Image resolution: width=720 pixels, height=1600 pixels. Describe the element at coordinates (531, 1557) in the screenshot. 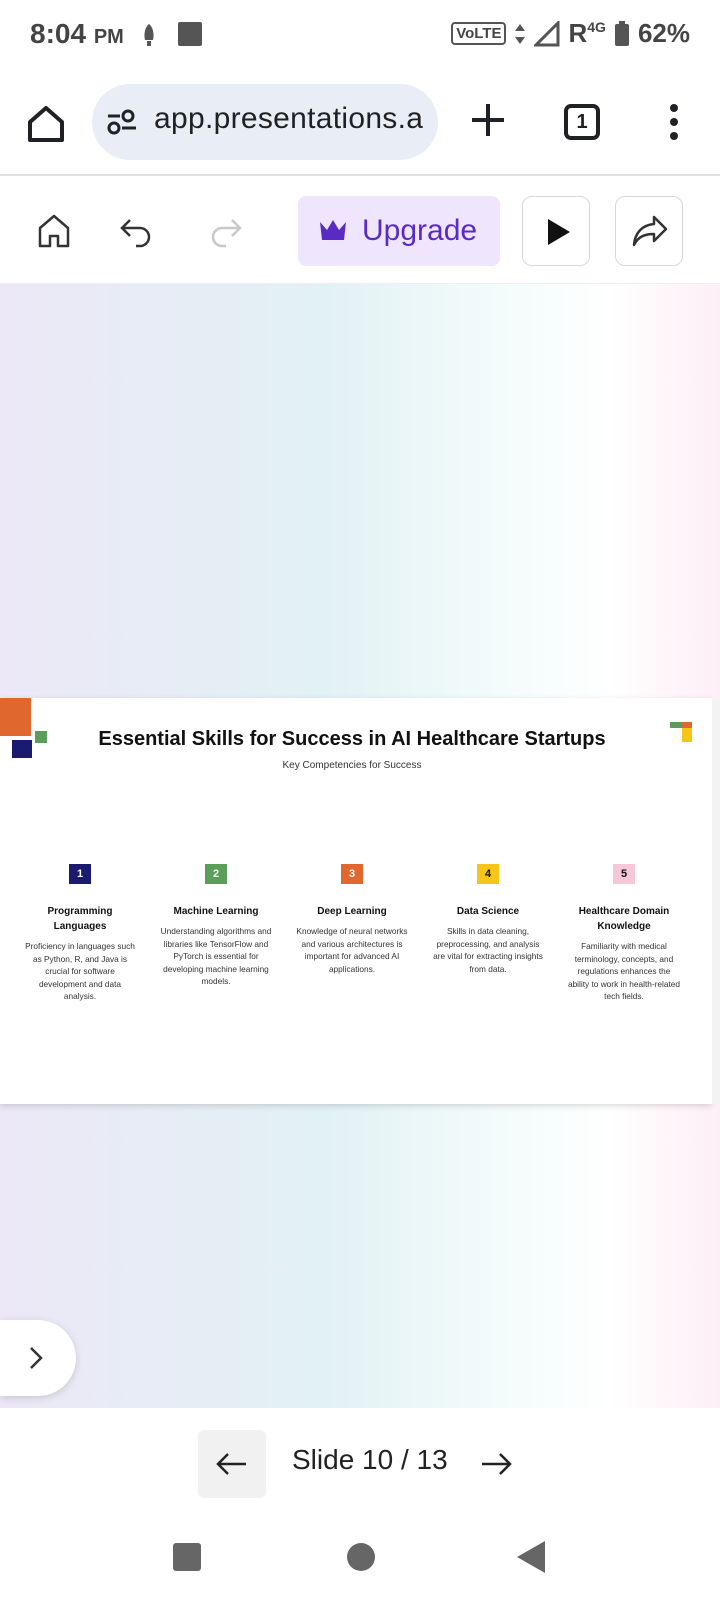

I see `back-icon` at that location.